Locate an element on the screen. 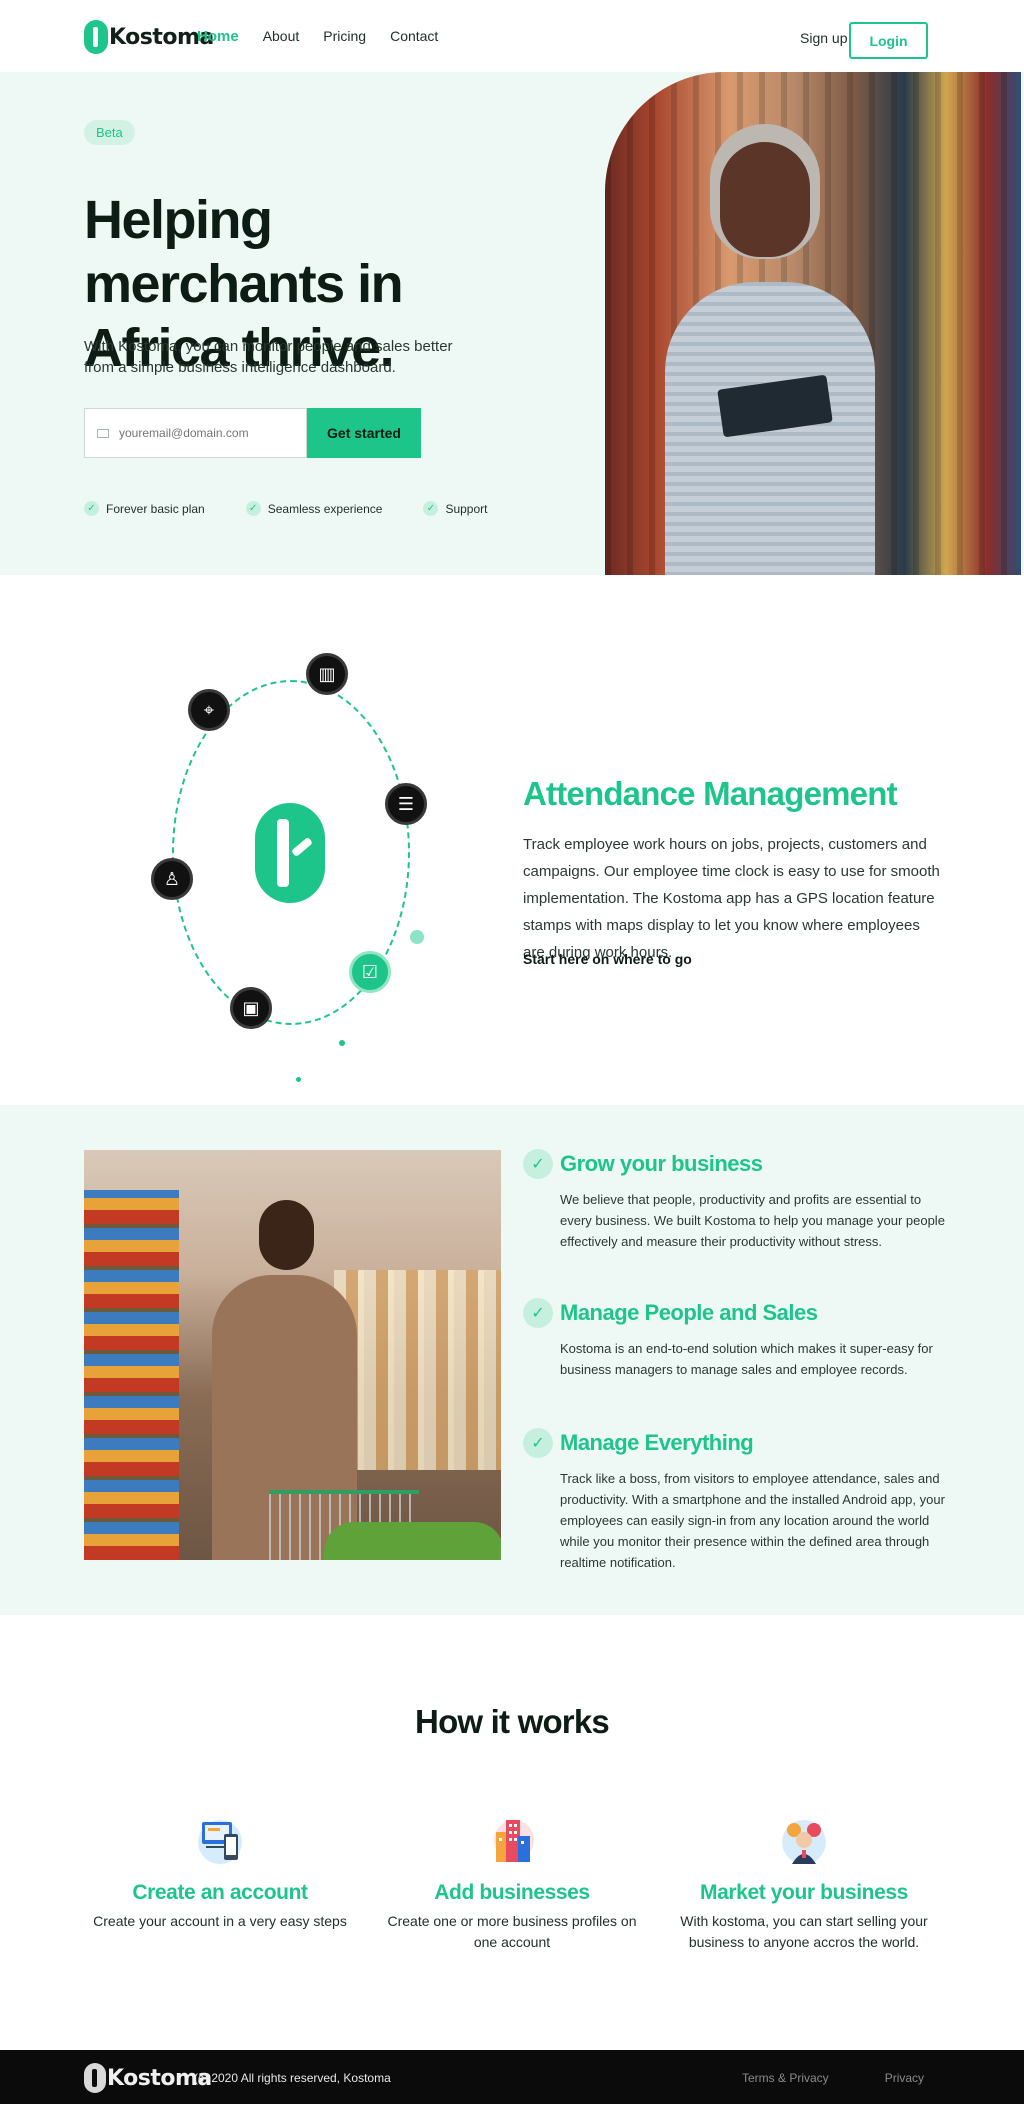 Image resolution: width=1024 pixels, height=2104 pixels. perk-label: Support is located at coordinates (466, 508).